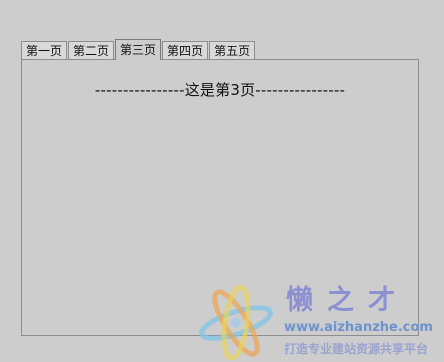 This screenshot has width=444, height=362. Describe the element at coordinates (44, 50) in the screenshot. I see `tab-page-1: 第一页` at that location.